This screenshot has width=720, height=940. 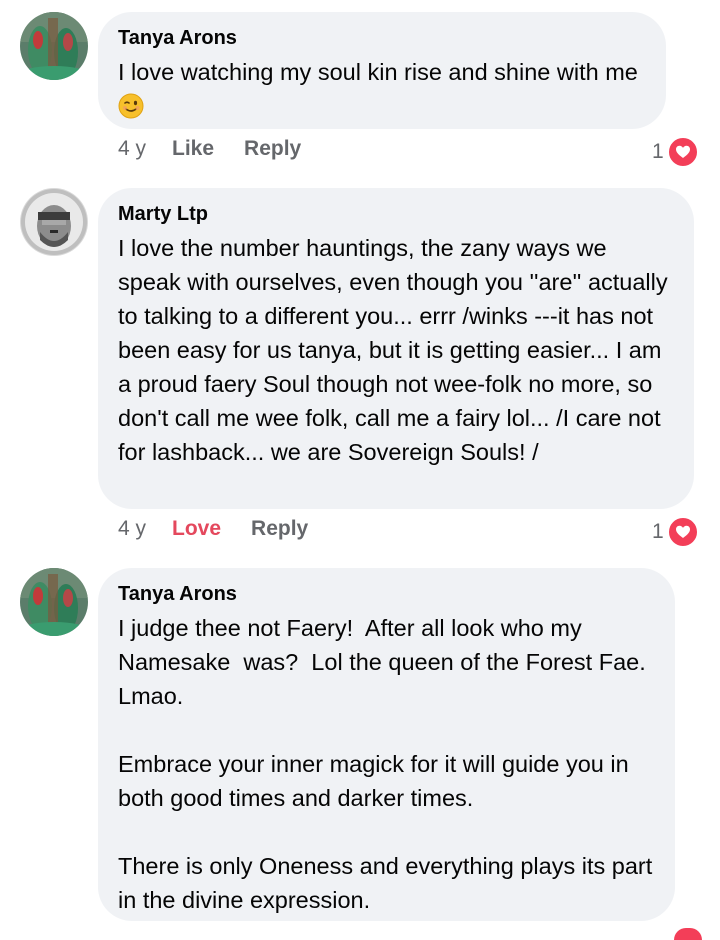 What do you see at coordinates (193, 149) in the screenshot?
I see `like-button: Like` at bounding box center [193, 149].